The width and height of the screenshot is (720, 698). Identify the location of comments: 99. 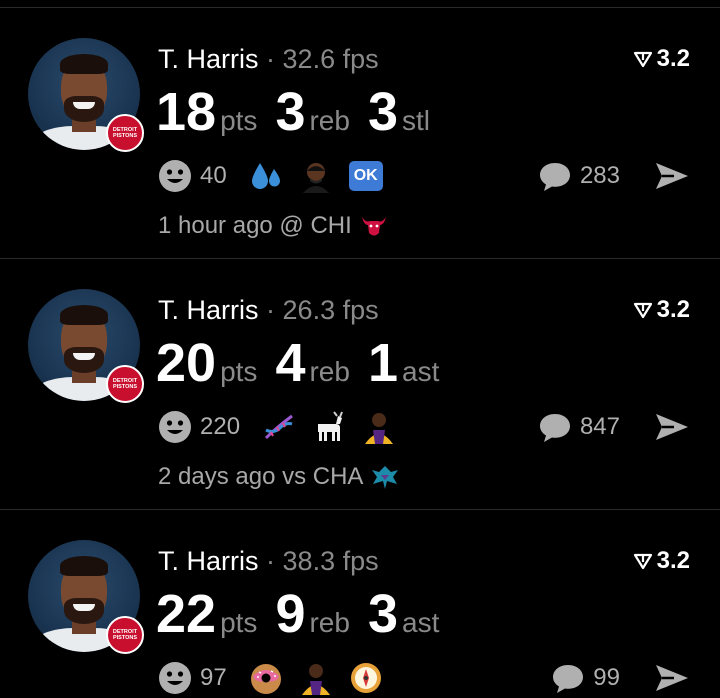
(585, 678).